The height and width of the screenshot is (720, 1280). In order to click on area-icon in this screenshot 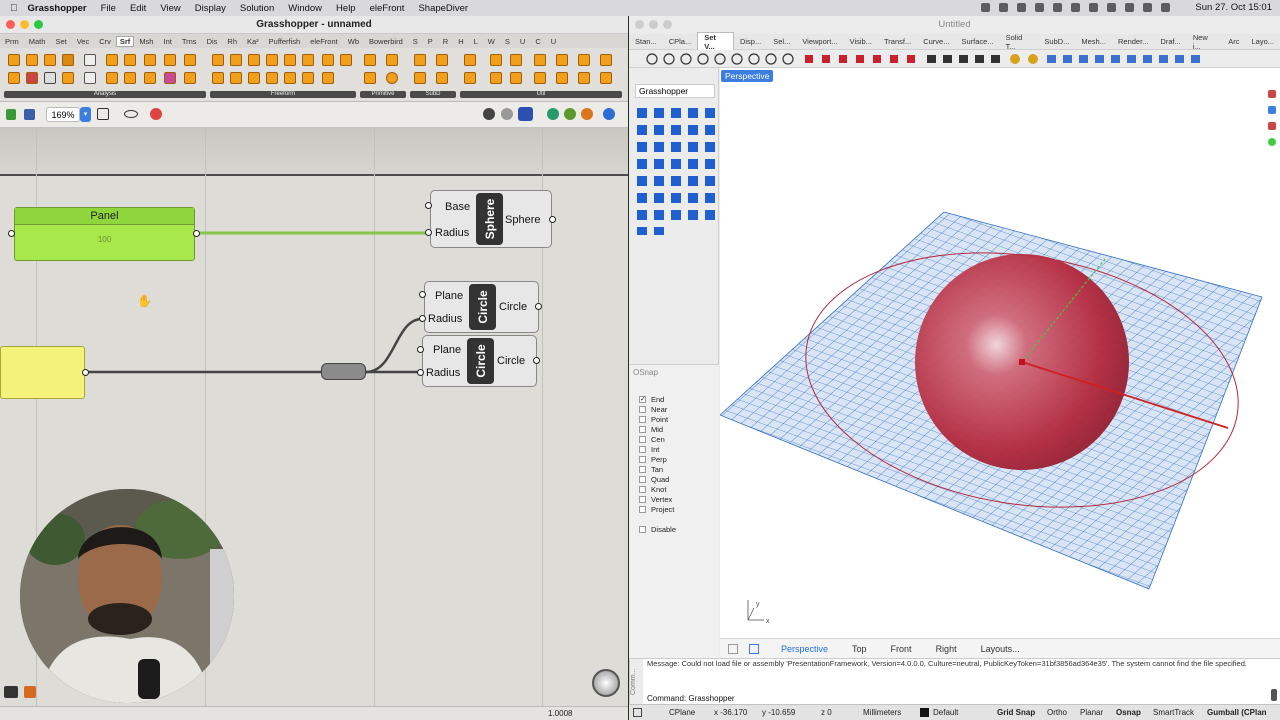, I will do `click(90, 60)`.